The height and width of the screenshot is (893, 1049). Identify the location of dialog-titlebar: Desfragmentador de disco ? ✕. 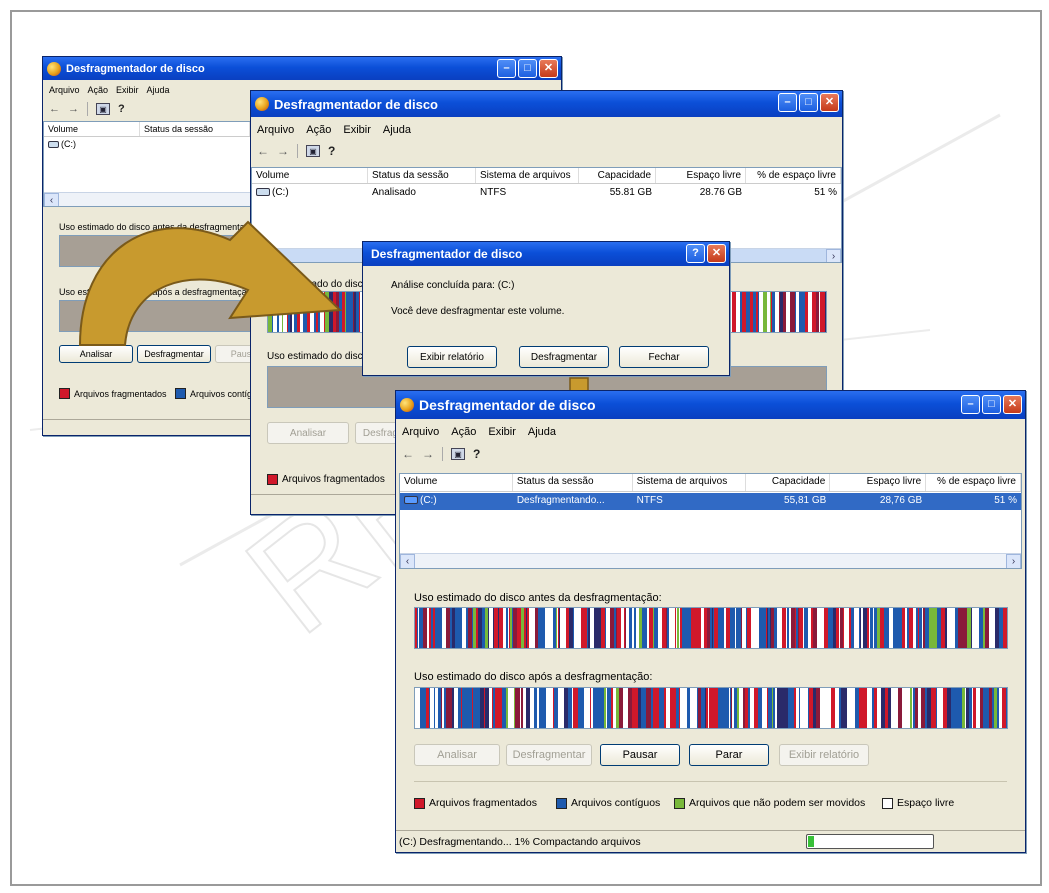
(546, 254).